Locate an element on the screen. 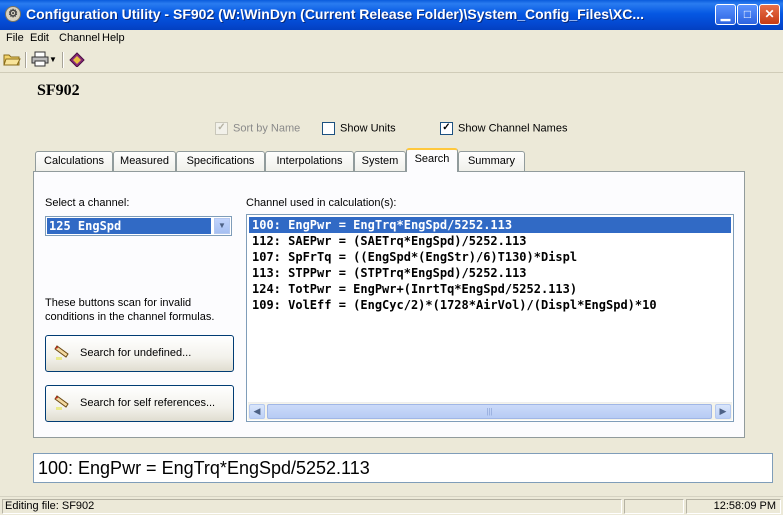  status-time: 12:58:09 PM is located at coordinates (733, 506).